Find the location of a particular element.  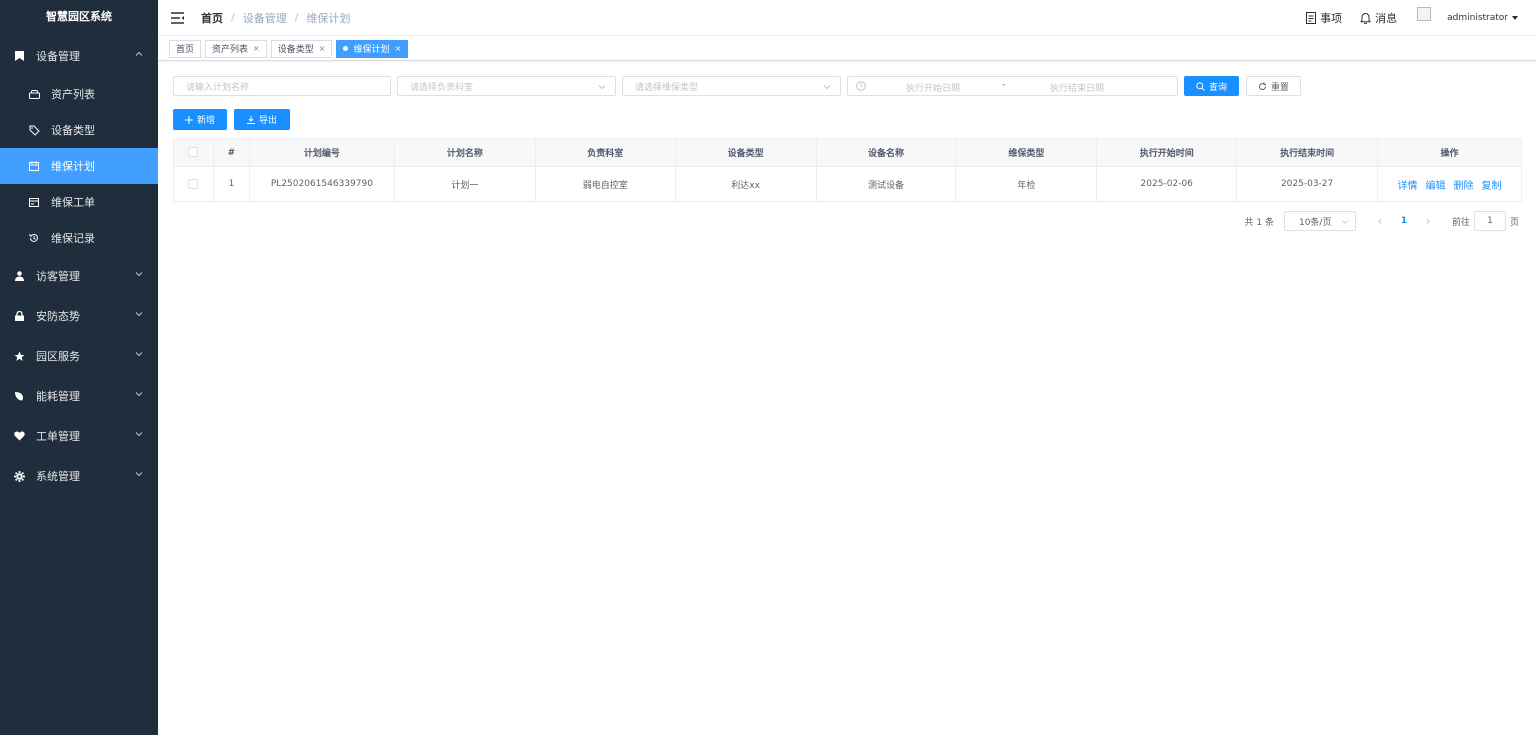

sidebar-group-park-services: 园区服务 is located at coordinates (79, 356).